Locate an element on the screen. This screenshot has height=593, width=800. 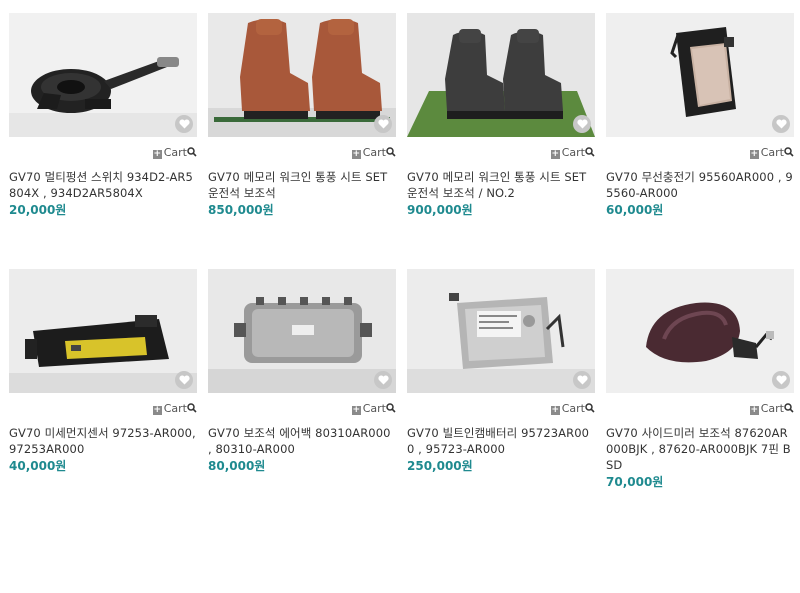
product-image-wireless-charger is located at coordinates (700, 75).